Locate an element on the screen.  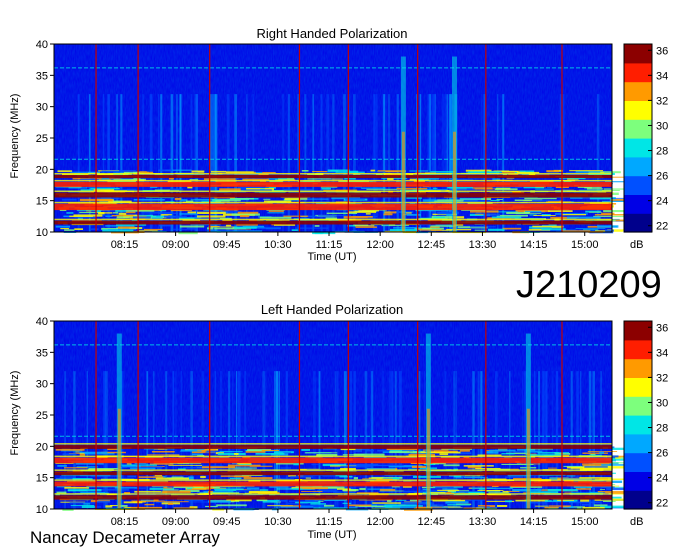
y-tick-label: 40 is located at coordinates (42, 322).